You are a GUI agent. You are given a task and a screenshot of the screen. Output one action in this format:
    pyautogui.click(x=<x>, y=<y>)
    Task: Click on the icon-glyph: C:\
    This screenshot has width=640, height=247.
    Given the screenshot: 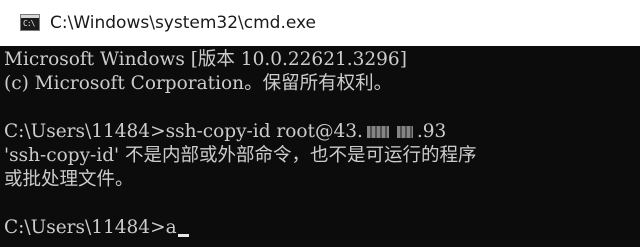 What is the action you would take?
    pyautogui.click(x=29, y=23)
    